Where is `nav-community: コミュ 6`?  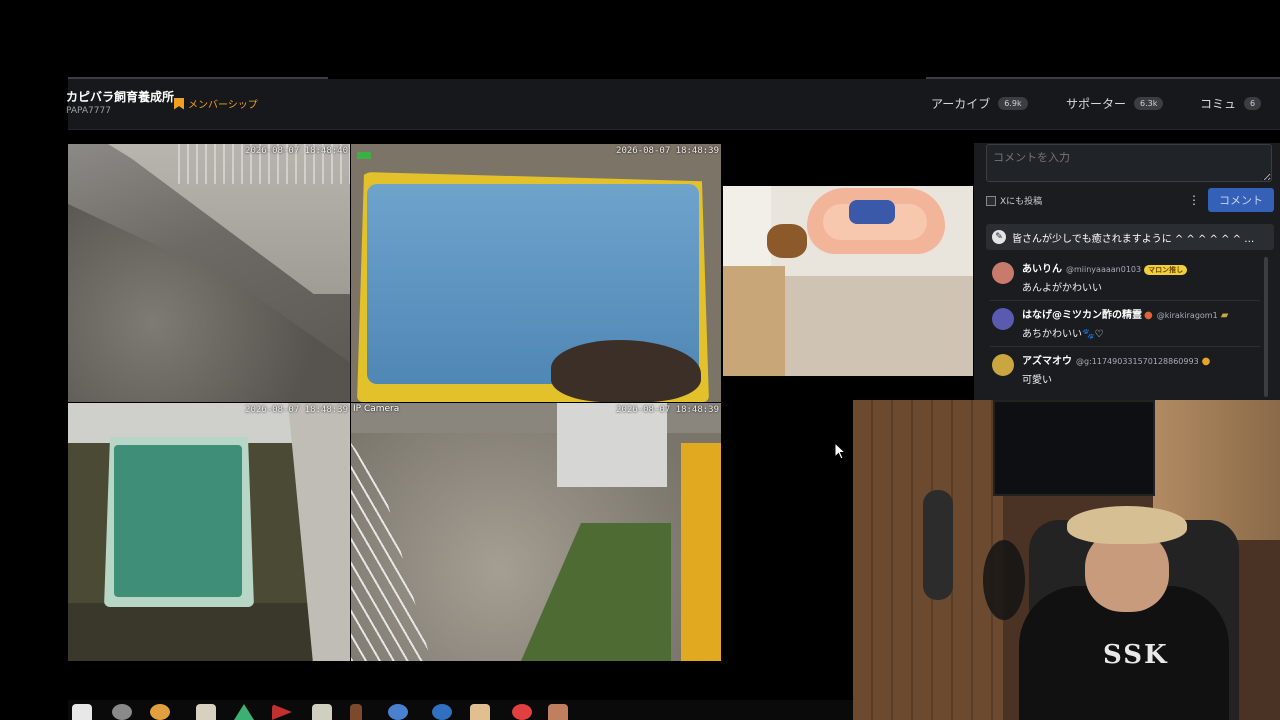 nav-community: コミュ 6 is located at coordinates (1231, 103).